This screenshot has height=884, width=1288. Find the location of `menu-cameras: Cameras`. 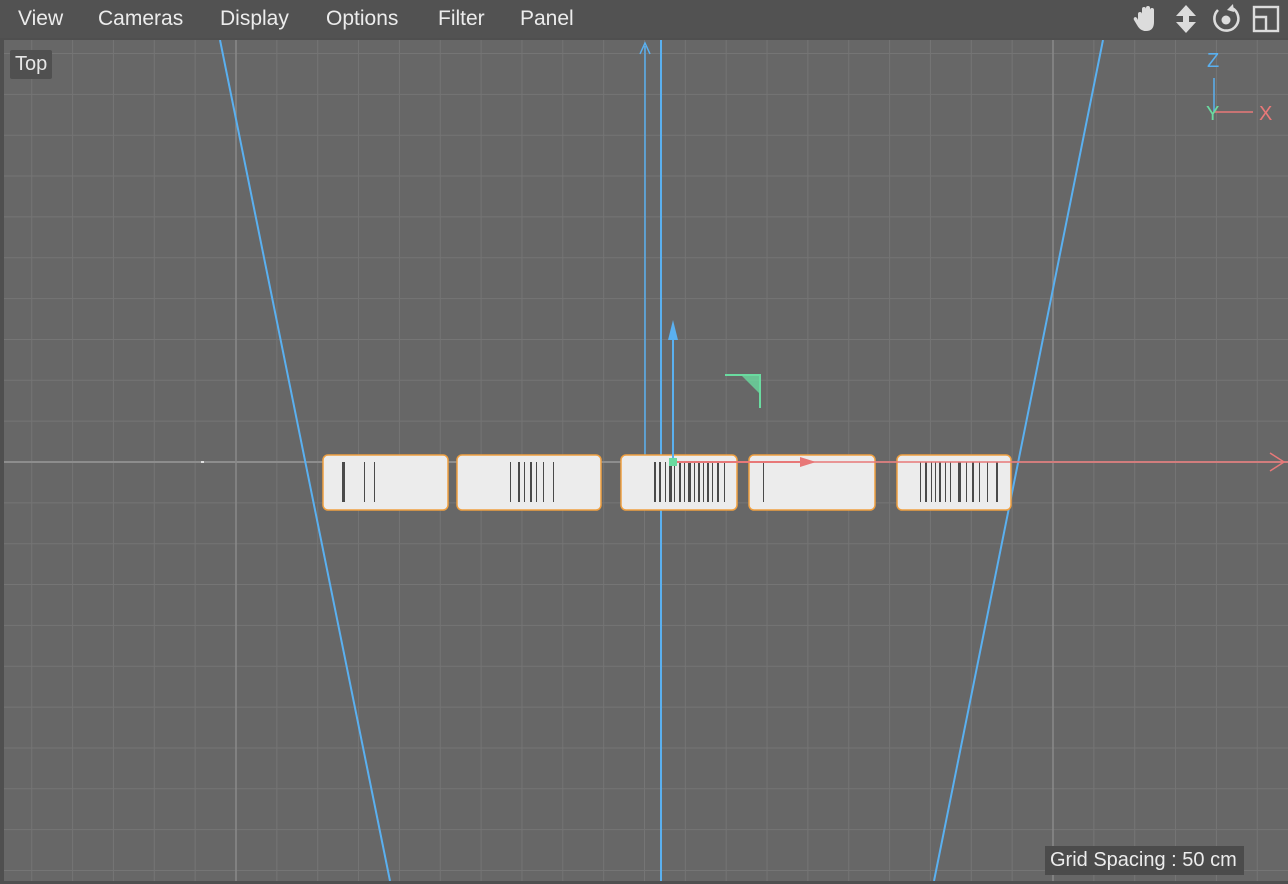

menu-cameras: Cameras is located at coordinates (140, 19).